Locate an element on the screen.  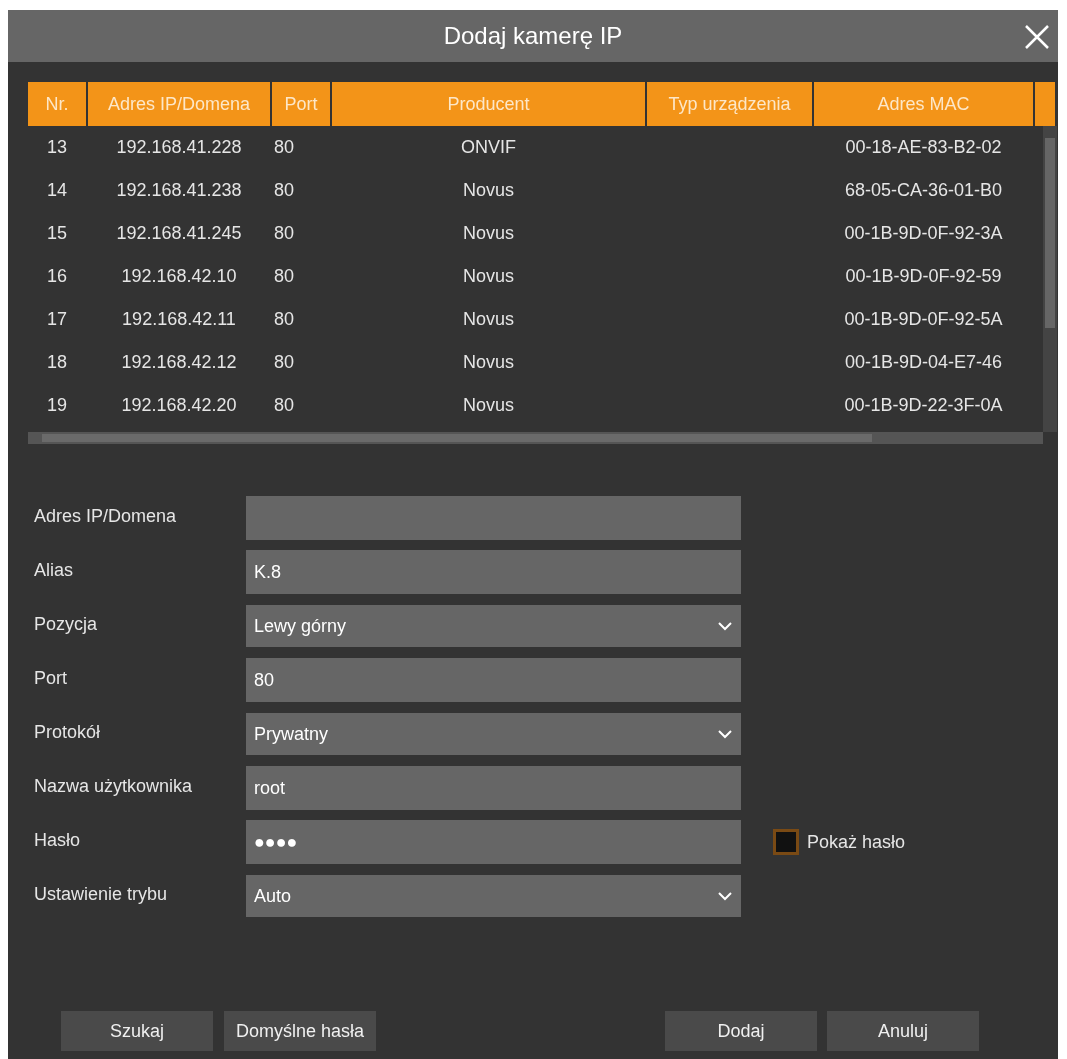
column-header is located at coordinates (1045, 104).